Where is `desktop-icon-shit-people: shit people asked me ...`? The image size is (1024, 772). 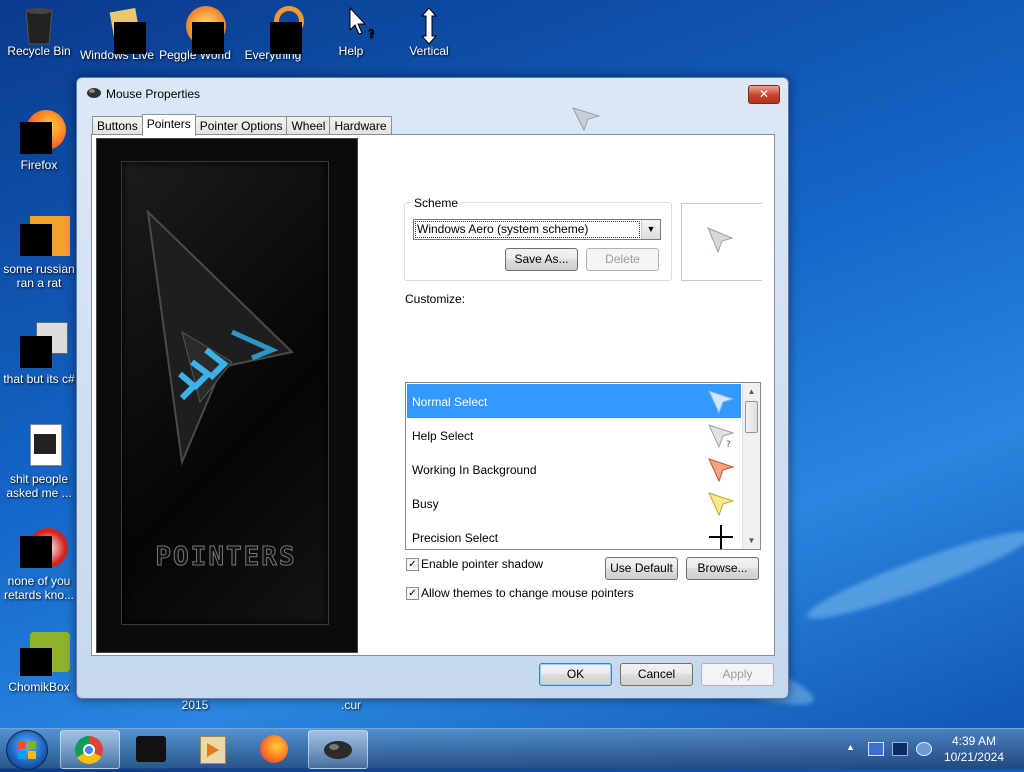 desktop-icon-shit-people: shit people asked me ... is located at coordinates (39, 462).